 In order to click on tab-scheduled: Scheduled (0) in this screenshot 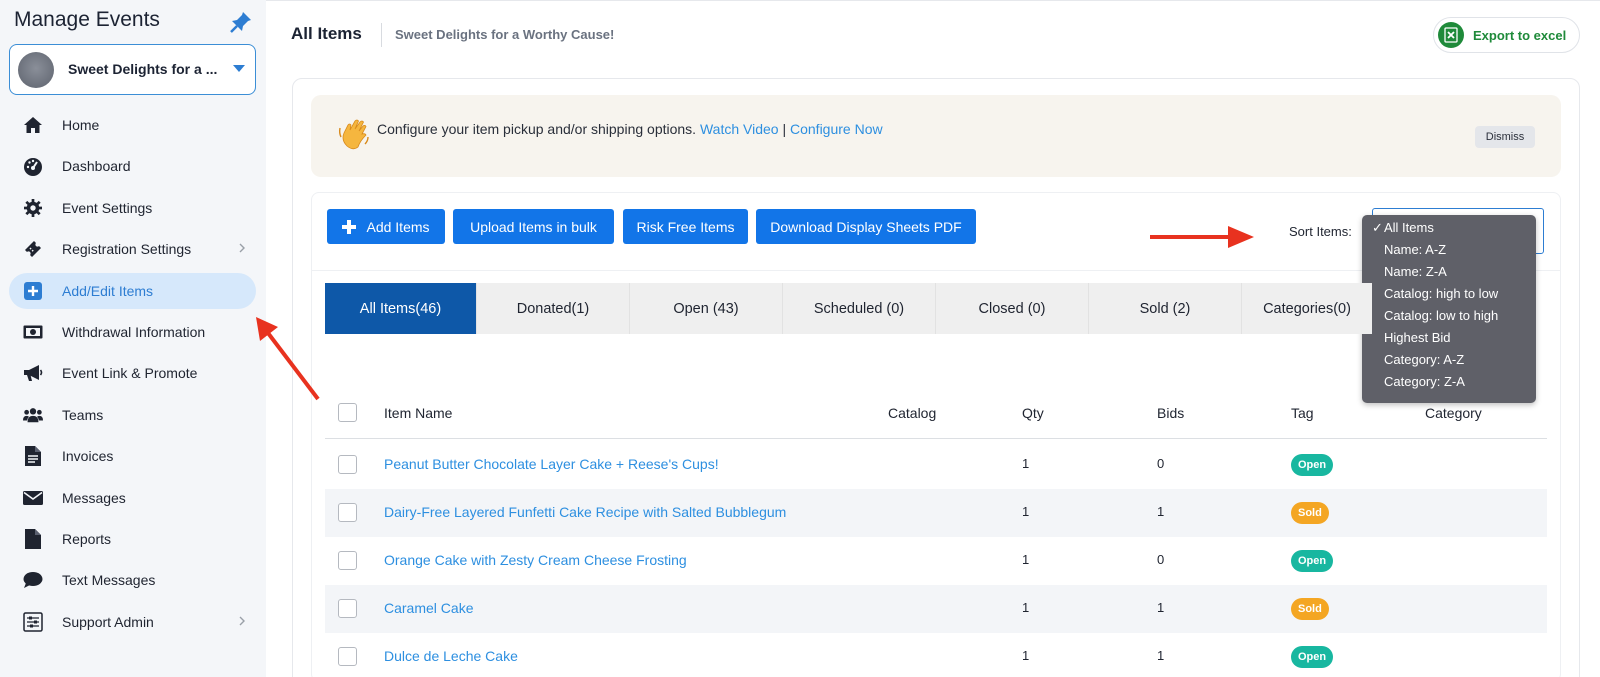, I will do `click(859, 308)`.